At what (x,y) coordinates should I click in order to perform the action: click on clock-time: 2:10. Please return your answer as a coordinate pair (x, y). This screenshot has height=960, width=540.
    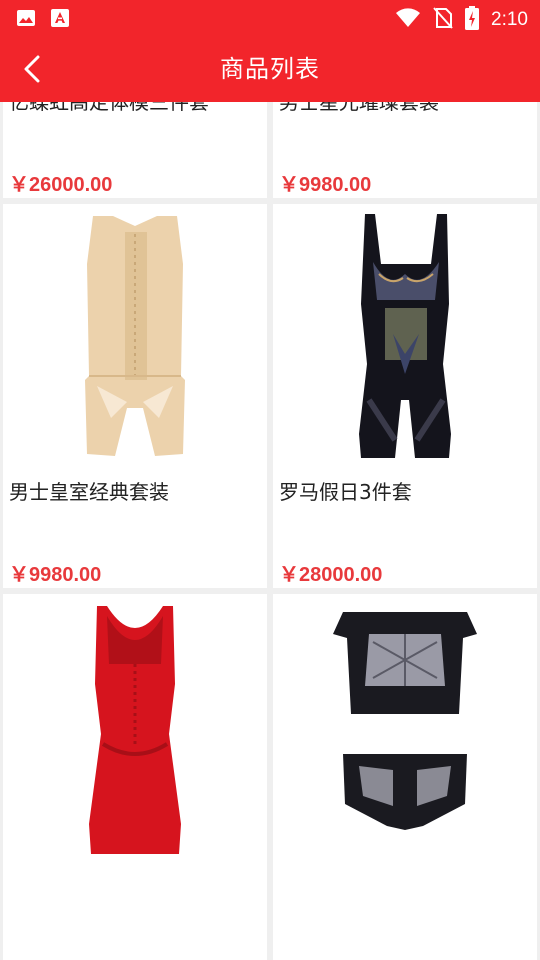
    Looking at the image, I should click on (509, 19).